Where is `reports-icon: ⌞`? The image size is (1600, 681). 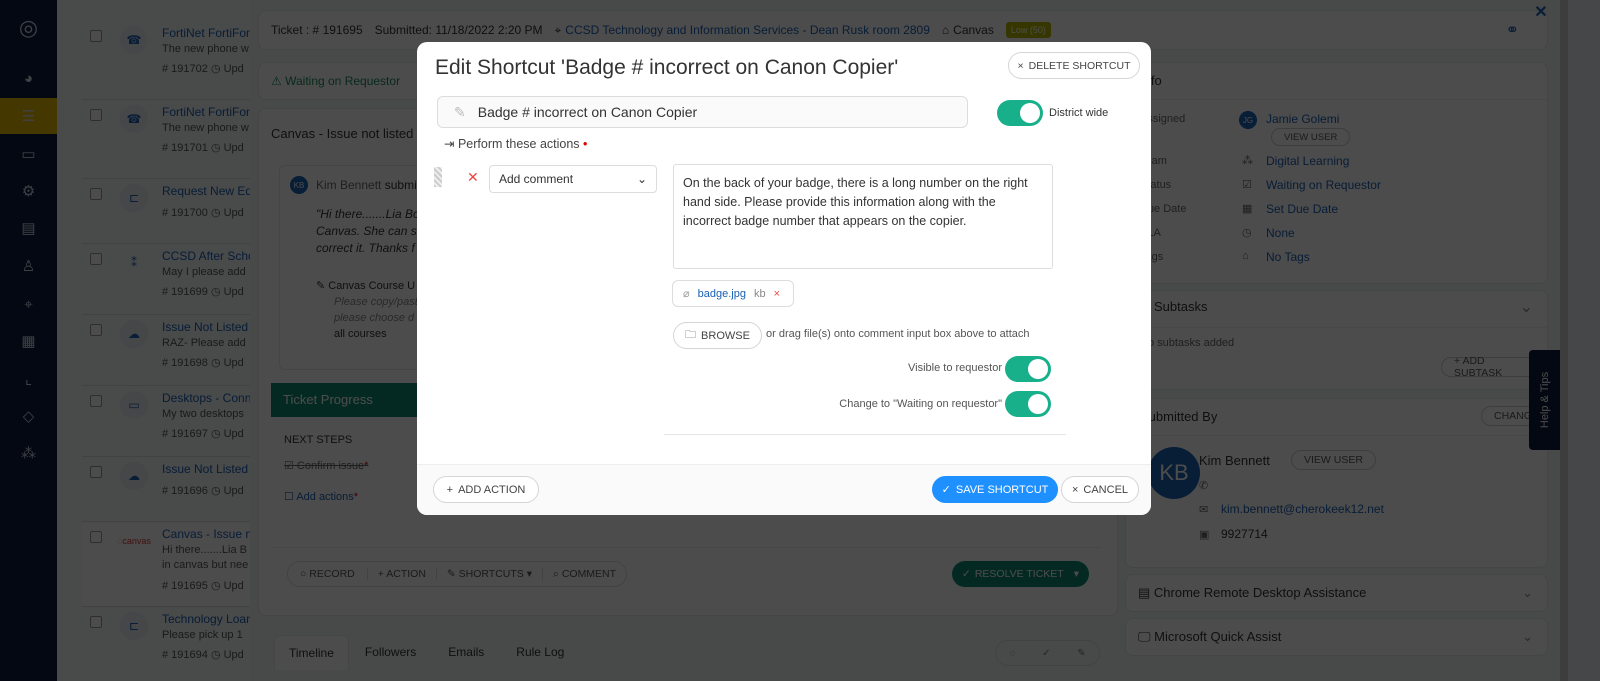
reports-icon: ⌞ is located at coordinates (28, 379).